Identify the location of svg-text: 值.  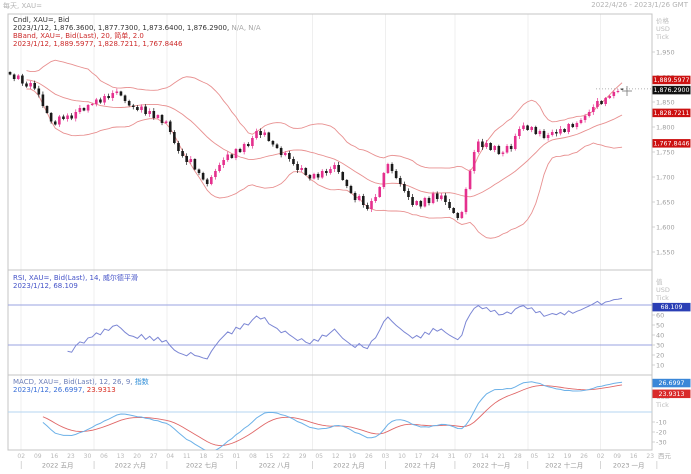
(659, 281).